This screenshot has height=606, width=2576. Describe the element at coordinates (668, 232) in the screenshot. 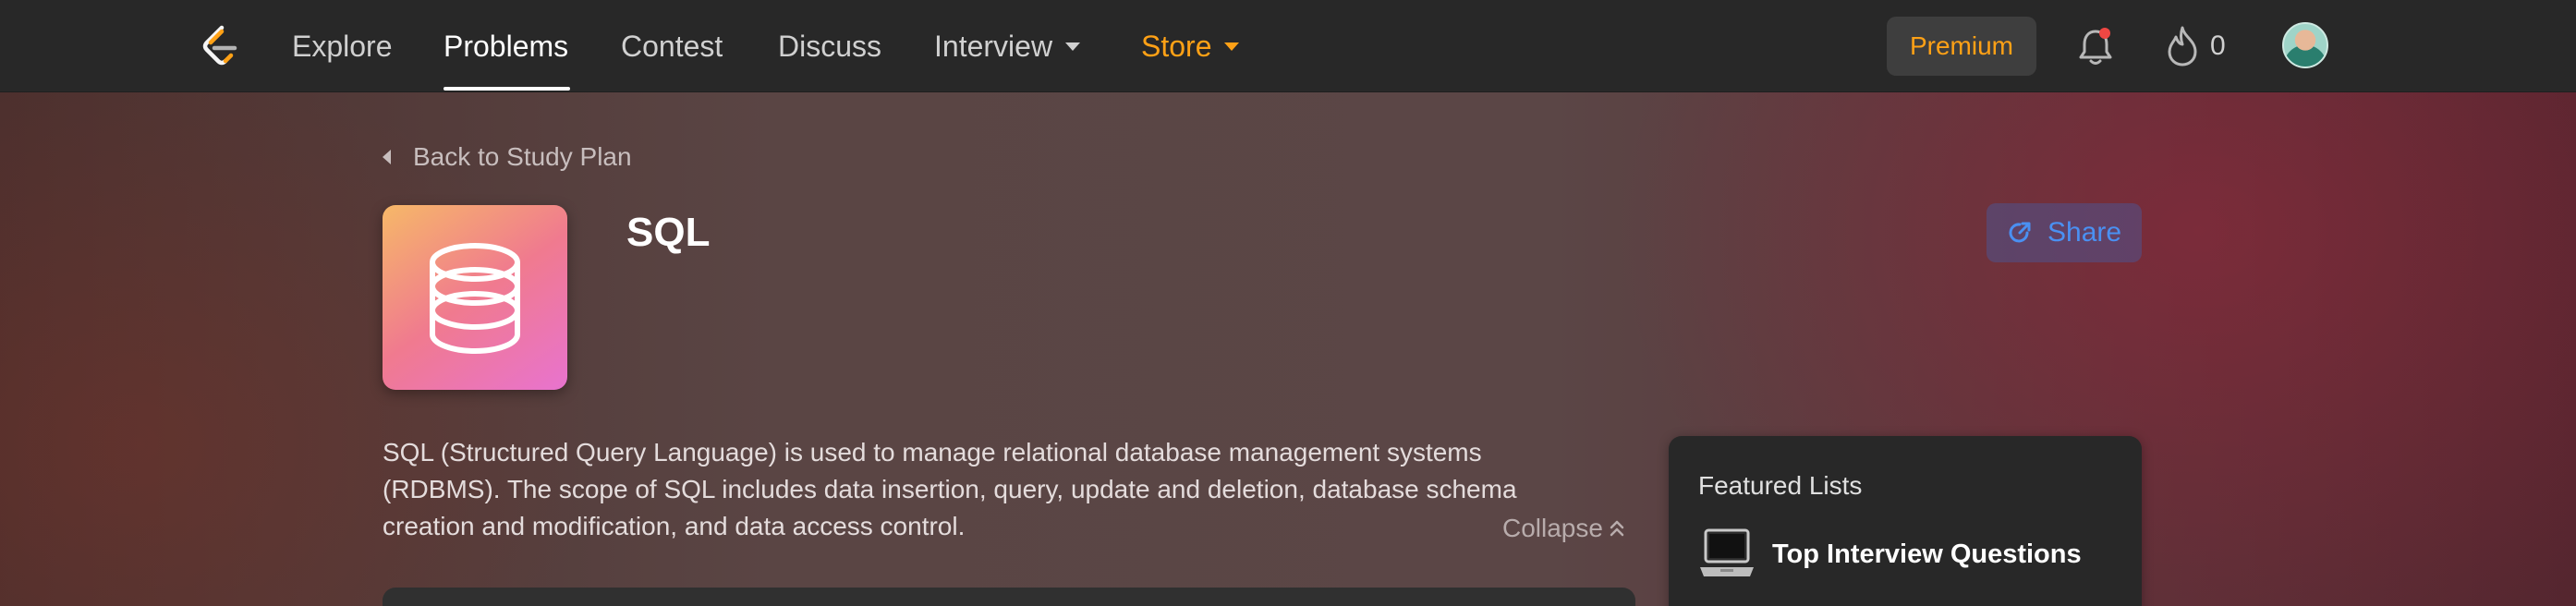

I see `page-title: SQL` at that location.